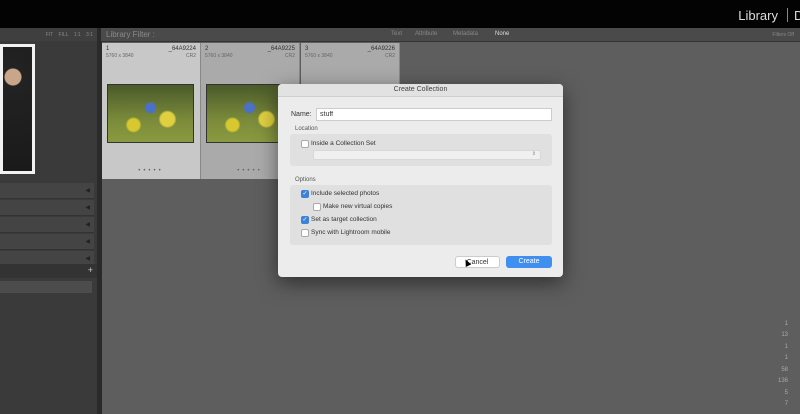  What do you see at coordinates (381, 49) in the screenshot?
I see `cell-filename: _64A9226` at bounding box center [381, 49].